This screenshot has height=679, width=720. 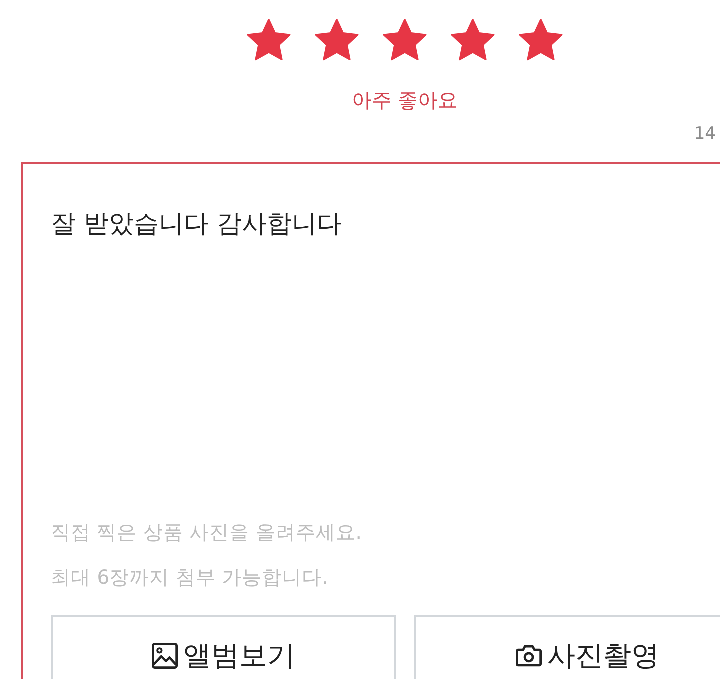 I want to click on character-count: 14, so click(x=705, y=134).